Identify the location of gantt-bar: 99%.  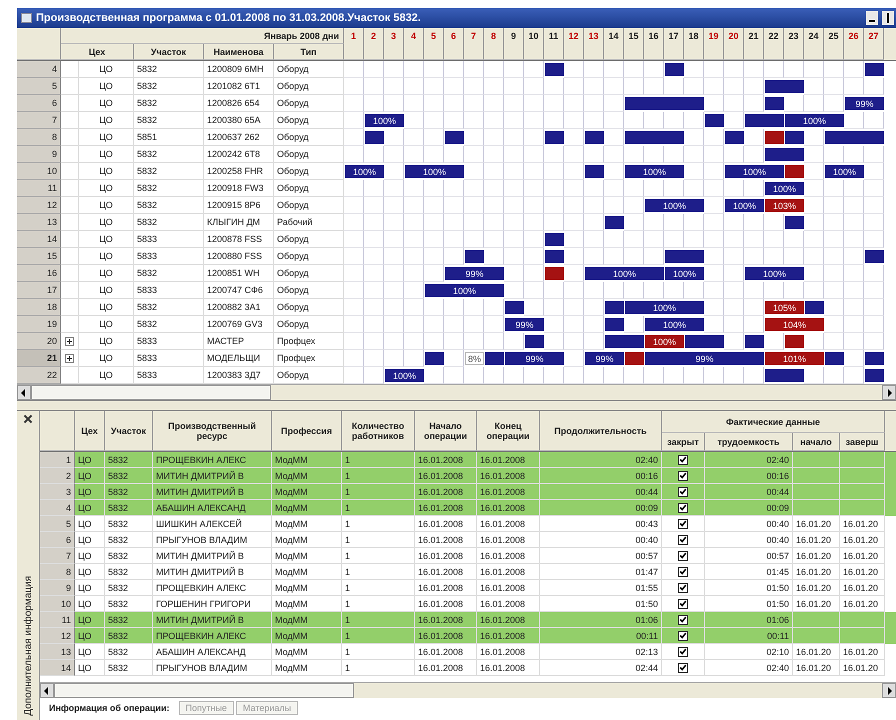
(864, 103).